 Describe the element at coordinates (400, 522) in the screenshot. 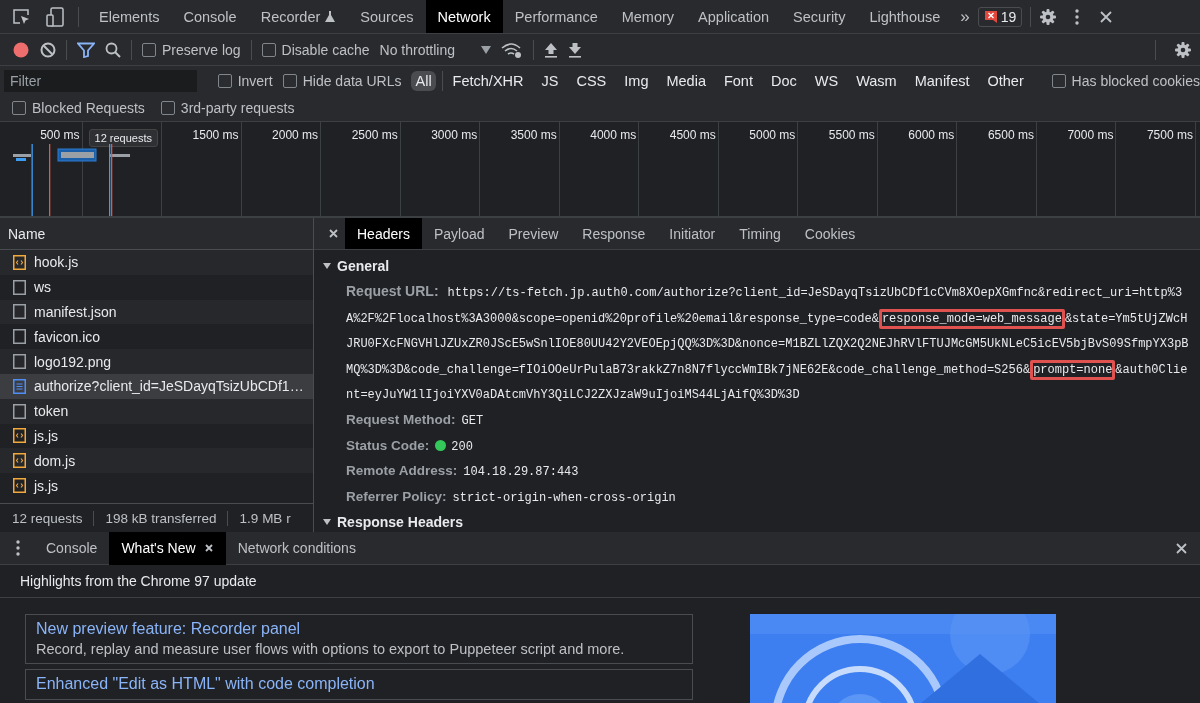

I see `section-title: Response Headers` at that location.